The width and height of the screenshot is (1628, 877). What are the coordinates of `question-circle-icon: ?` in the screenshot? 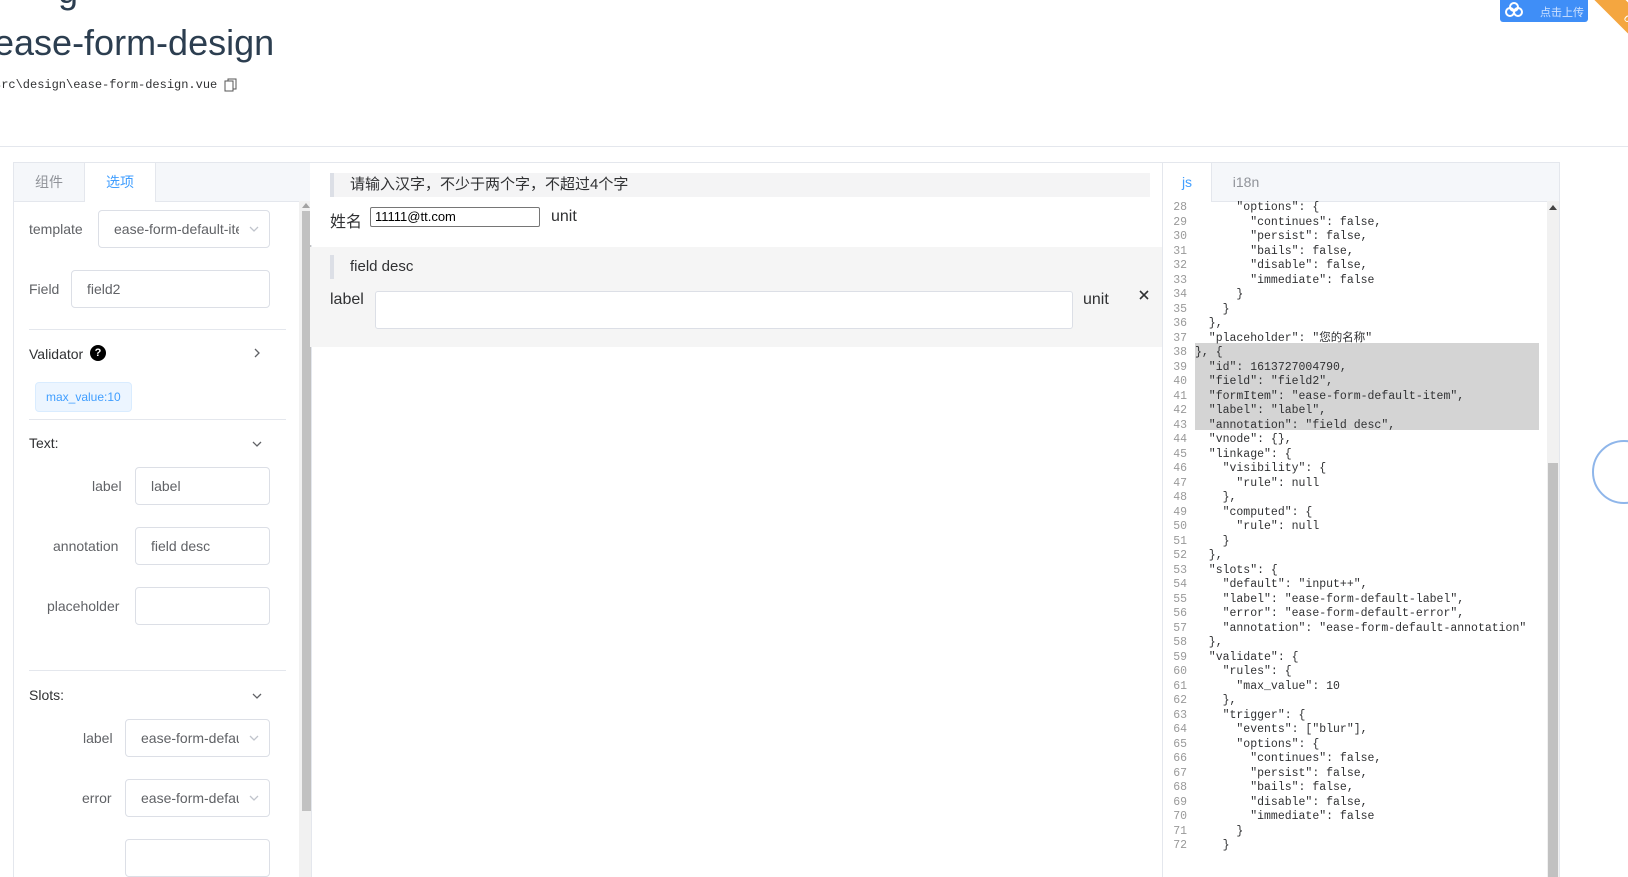 It's located at (98, 353).